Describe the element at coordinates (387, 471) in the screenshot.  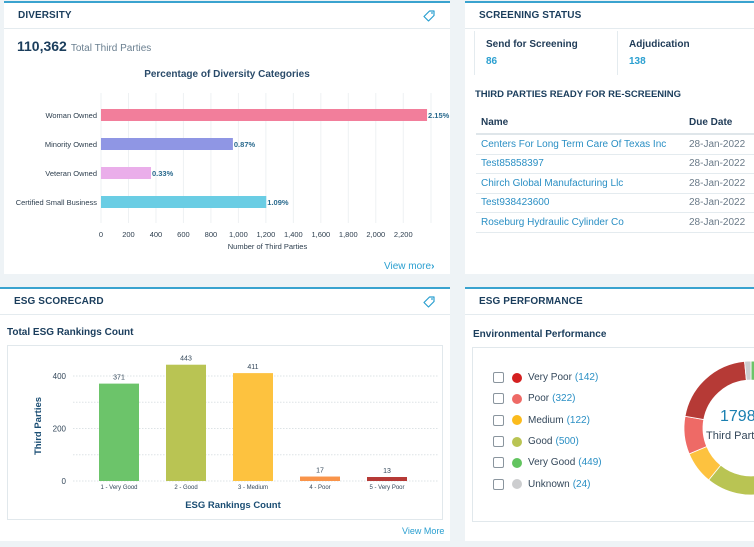
I see `data-label: 13` at that location.